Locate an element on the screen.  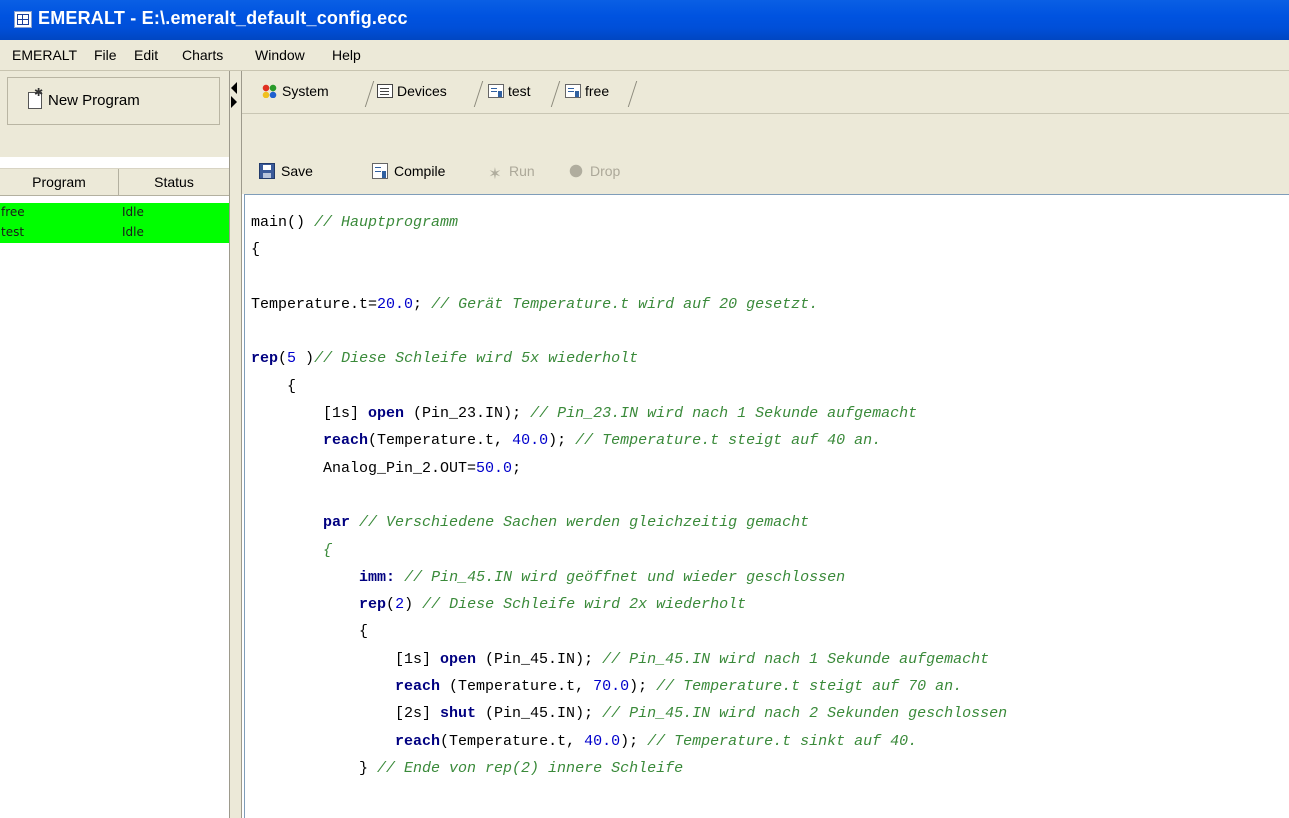
table-row: free Idle is located at coordinates (114, 213).